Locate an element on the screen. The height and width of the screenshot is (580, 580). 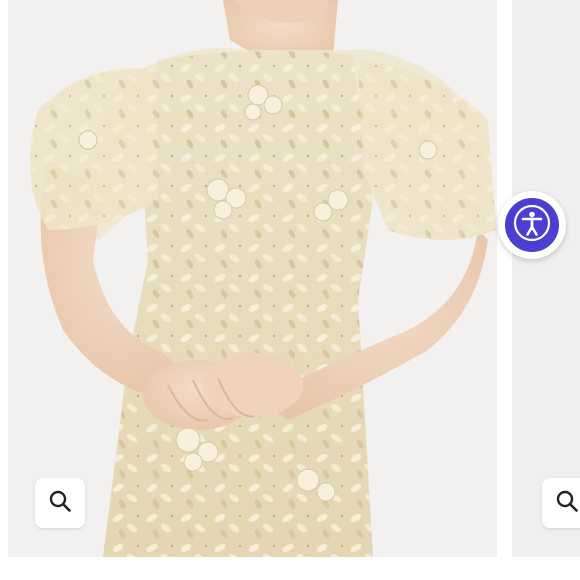
dress-photo is located at coordinates (546, 278).